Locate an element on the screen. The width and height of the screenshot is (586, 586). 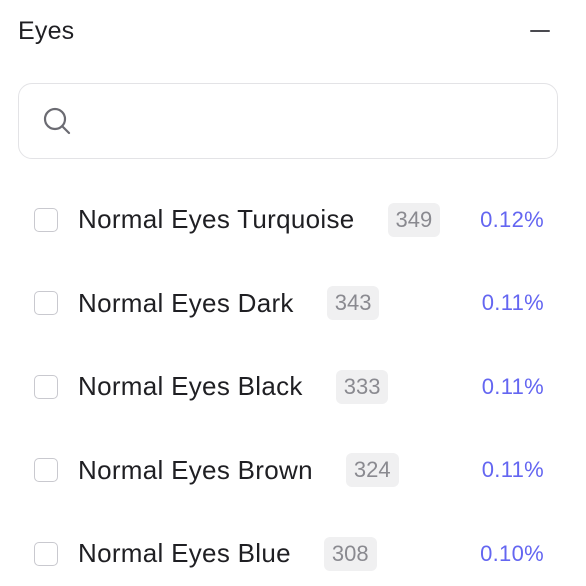
trait-label-group: Normal Eyes Black 333 is located at coordinates (233, 386).